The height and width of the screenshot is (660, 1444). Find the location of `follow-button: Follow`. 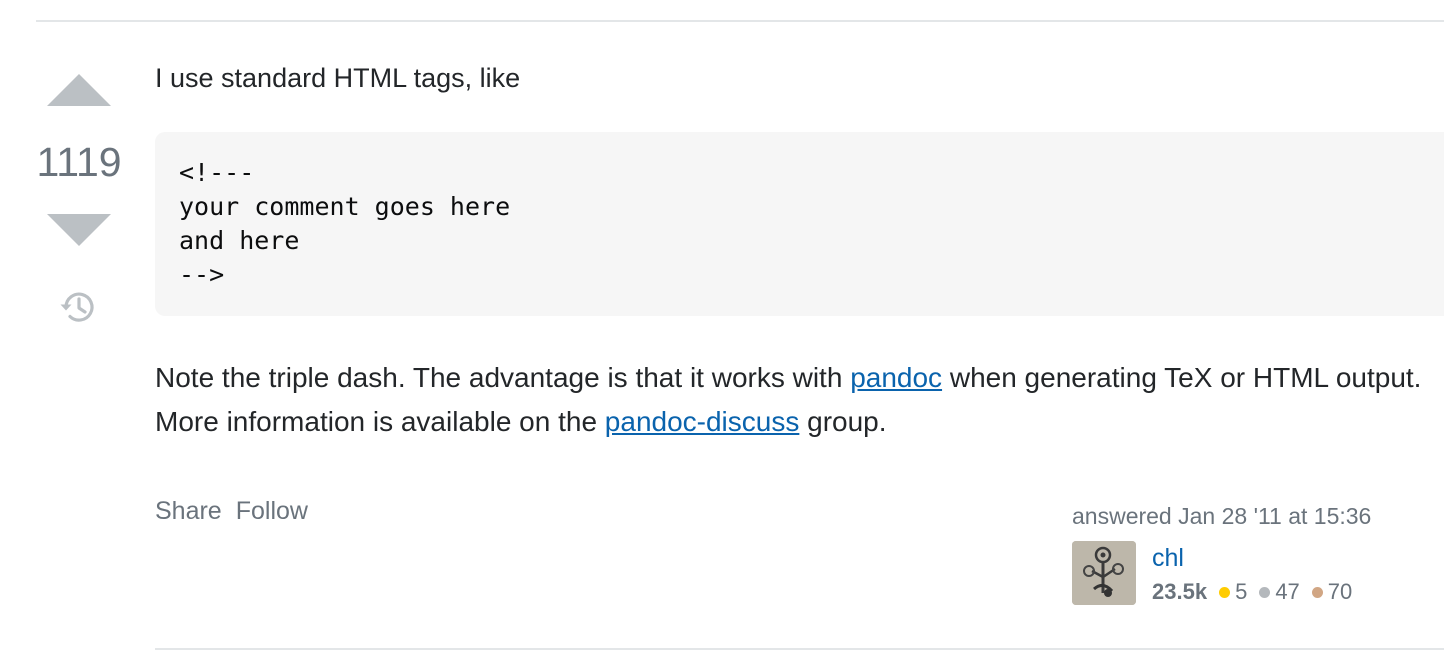

follow-button: Follow is located at coordinates (272, 511).